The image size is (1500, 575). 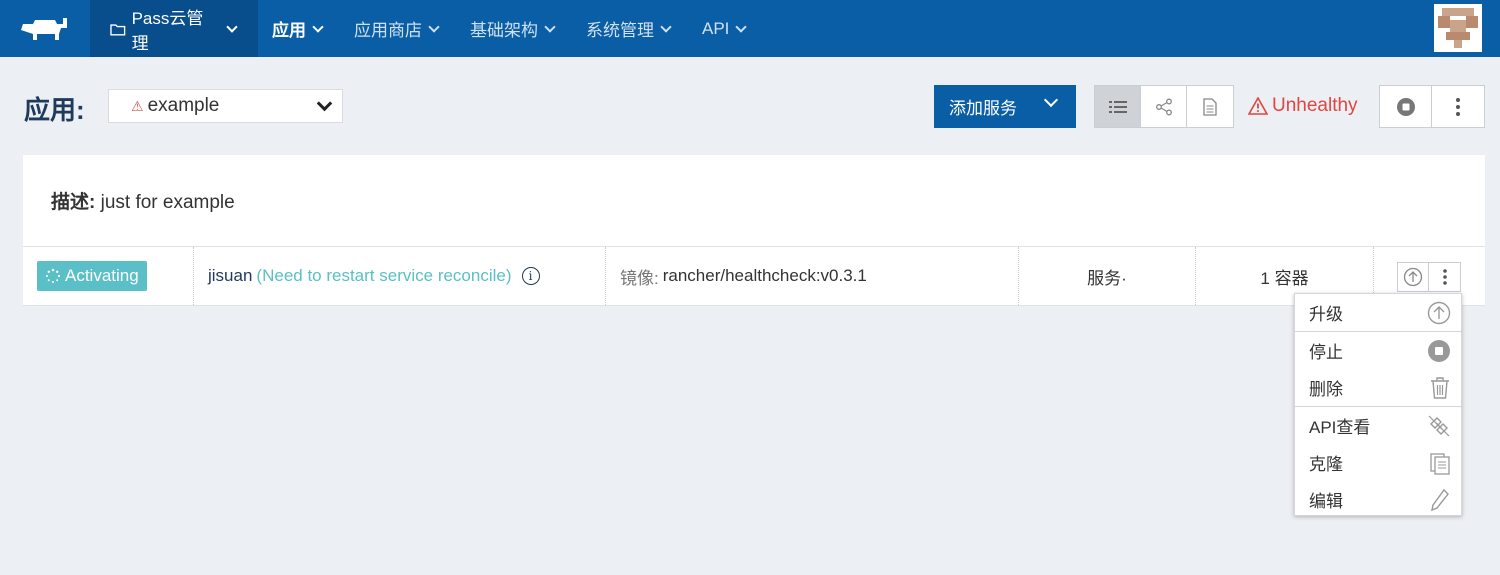 I want to click on nav-item-apps: 应用, so click(x=299, y=28).